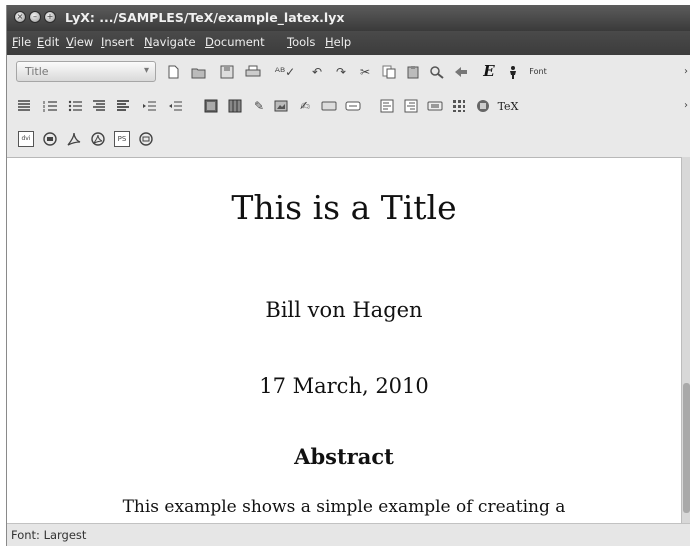  What do you see at coordinates (413, 72) in the screenshot?
I see `paste-icon` at bounding box center [413, 72].